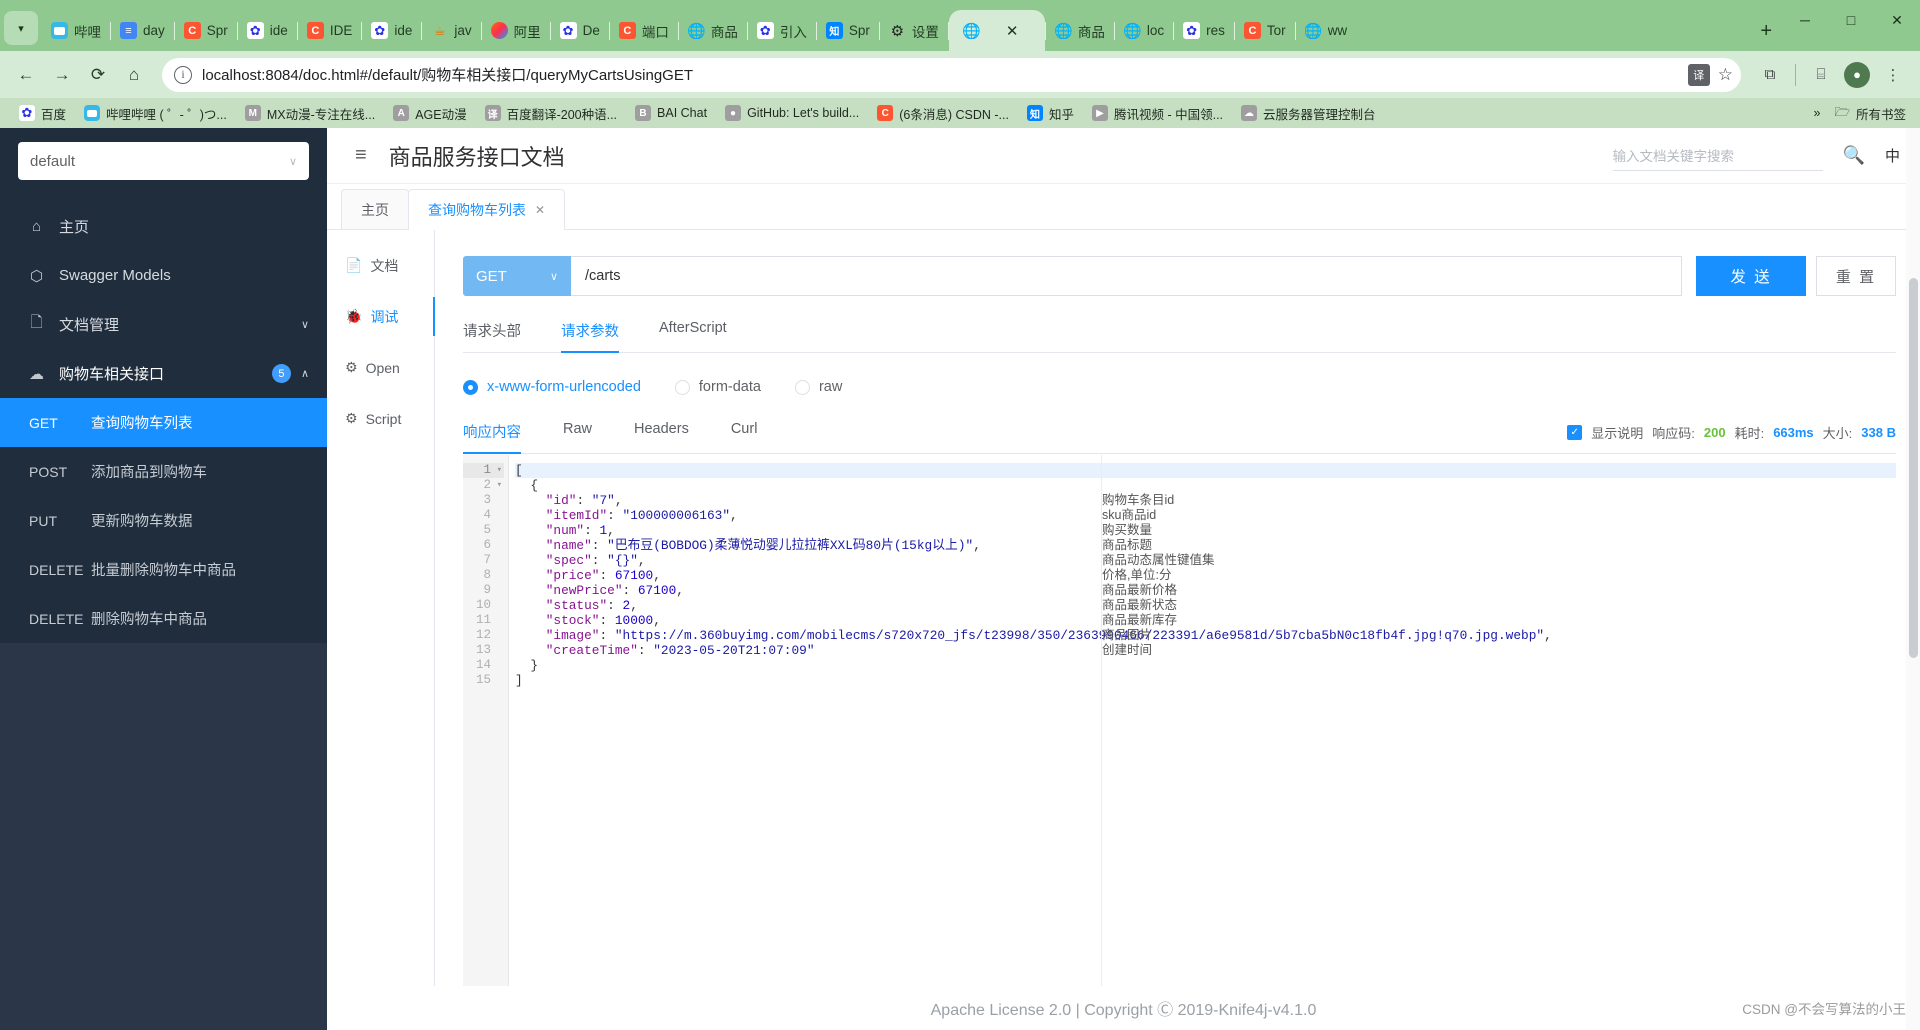 Image resolution: width=1920 pixels, height=1030 pixels. I want to click on service-select: default ∨, so click(163, 161).